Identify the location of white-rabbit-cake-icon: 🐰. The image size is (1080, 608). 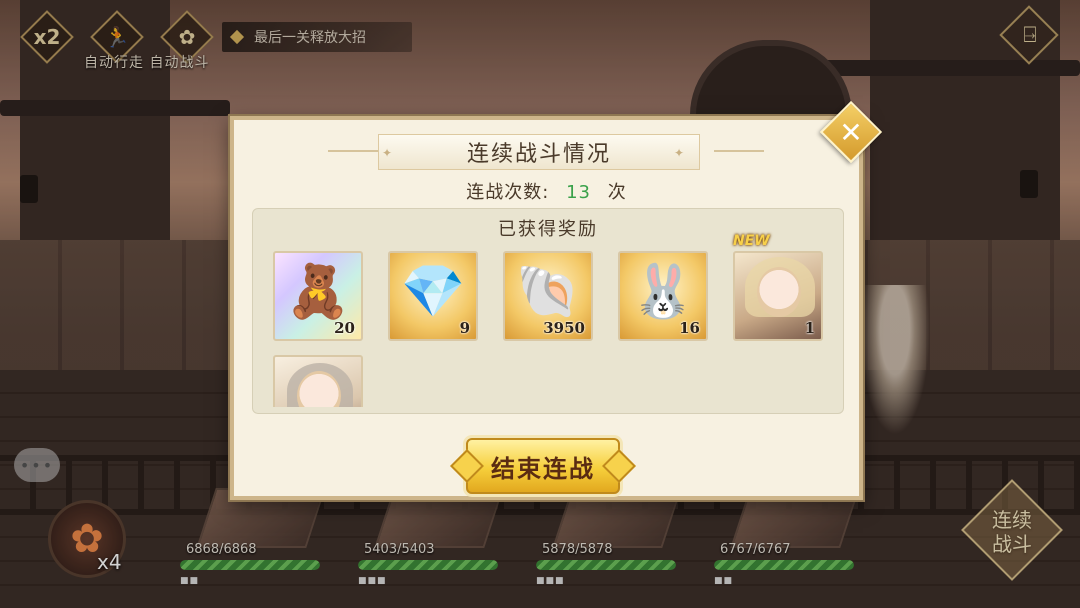
(663, 292).